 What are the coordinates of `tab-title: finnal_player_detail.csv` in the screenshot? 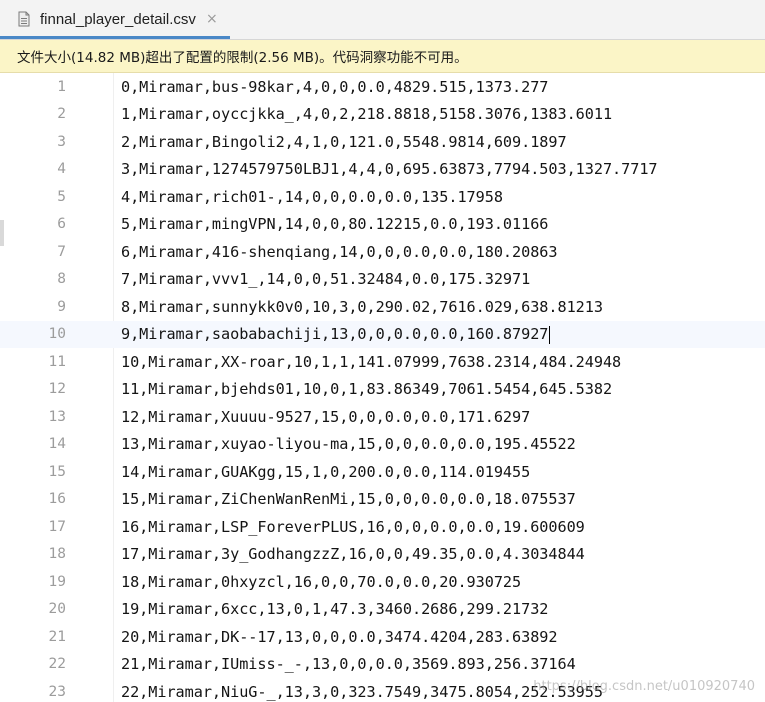 It's located at (118, 19).